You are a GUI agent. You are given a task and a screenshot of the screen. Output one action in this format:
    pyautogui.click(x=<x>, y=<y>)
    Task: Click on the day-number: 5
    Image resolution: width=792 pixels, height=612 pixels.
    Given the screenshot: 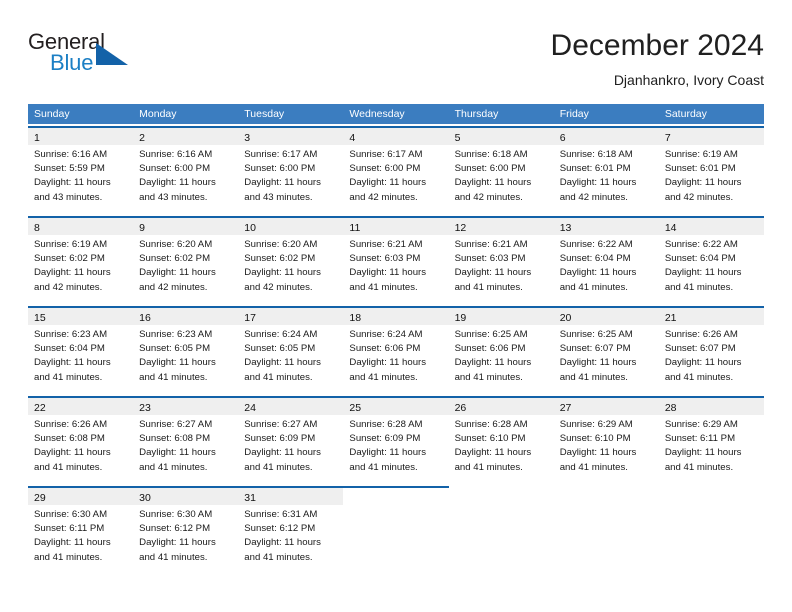 What is the action you would take?
    pyautogui.click(x=457, y=138)
    